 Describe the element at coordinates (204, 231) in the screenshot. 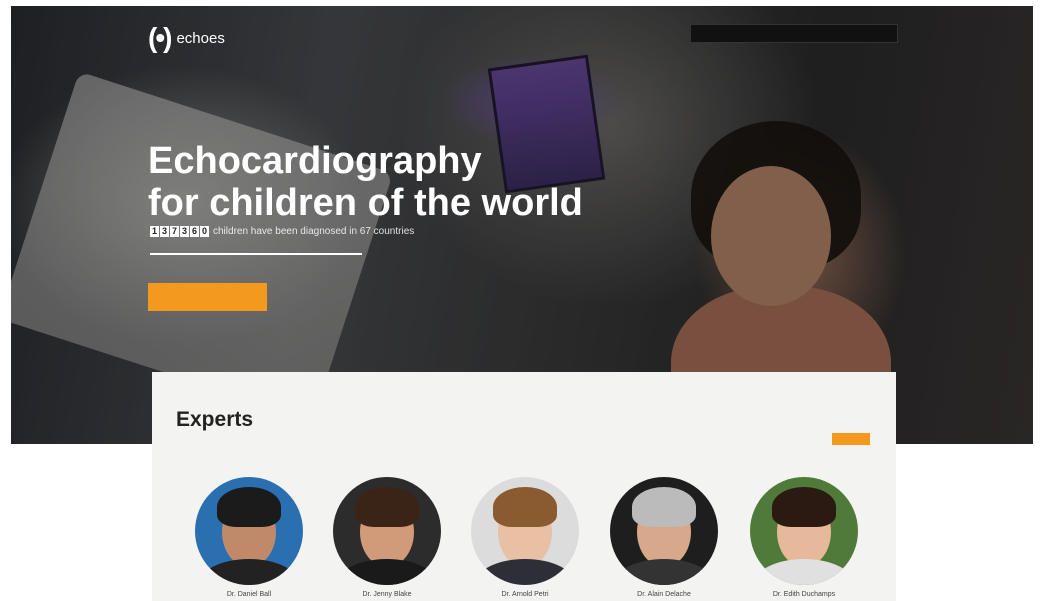

I see `counter-digit: 0` at that location.